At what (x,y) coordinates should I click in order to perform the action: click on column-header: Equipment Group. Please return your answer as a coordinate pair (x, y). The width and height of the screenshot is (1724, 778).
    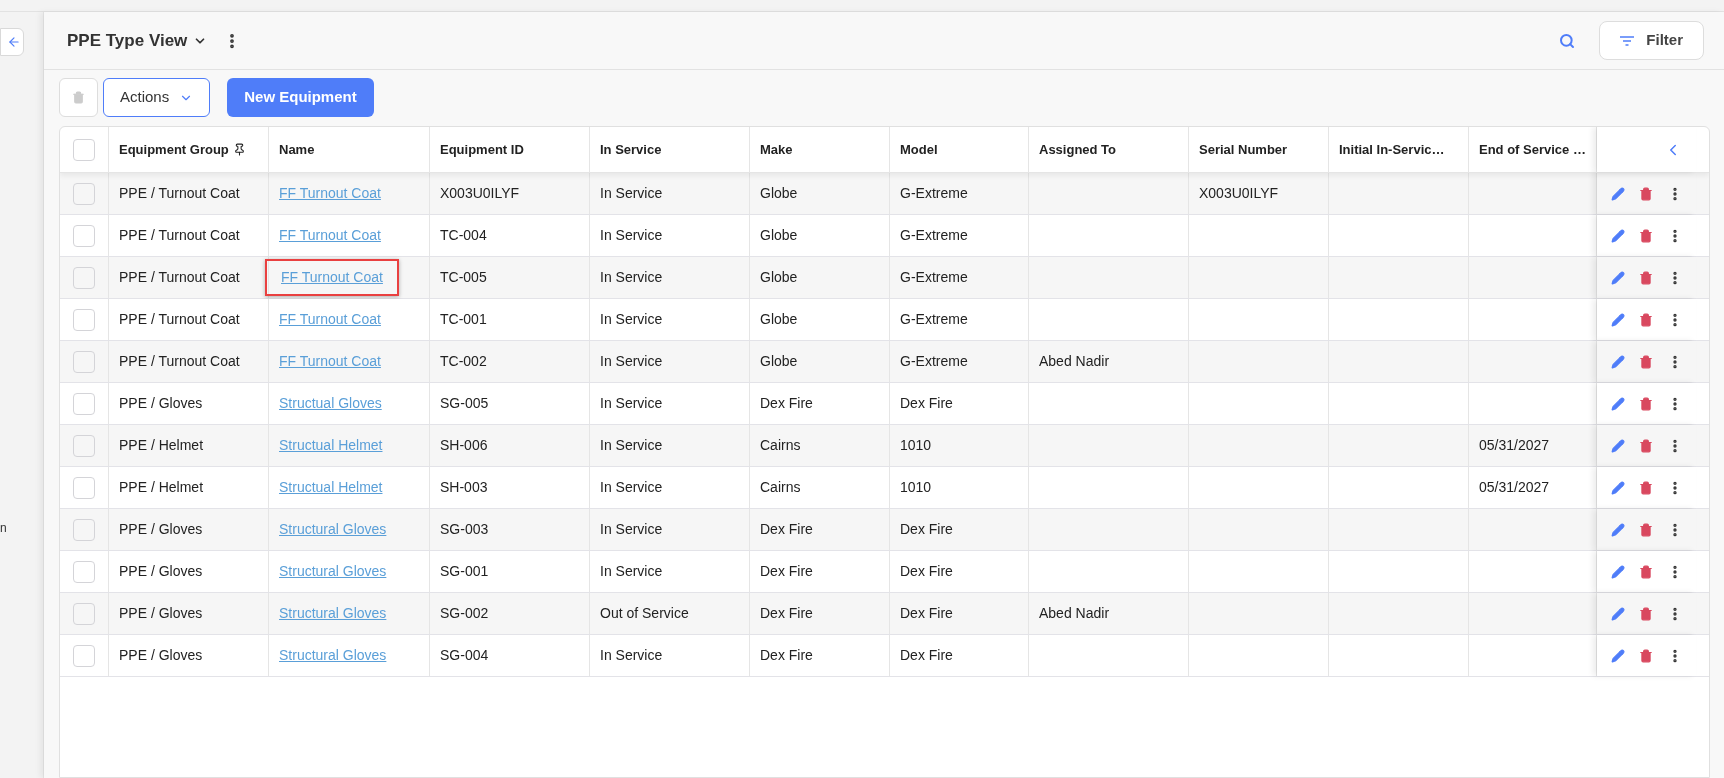
    Looking at the image, I should click on (174, 149).